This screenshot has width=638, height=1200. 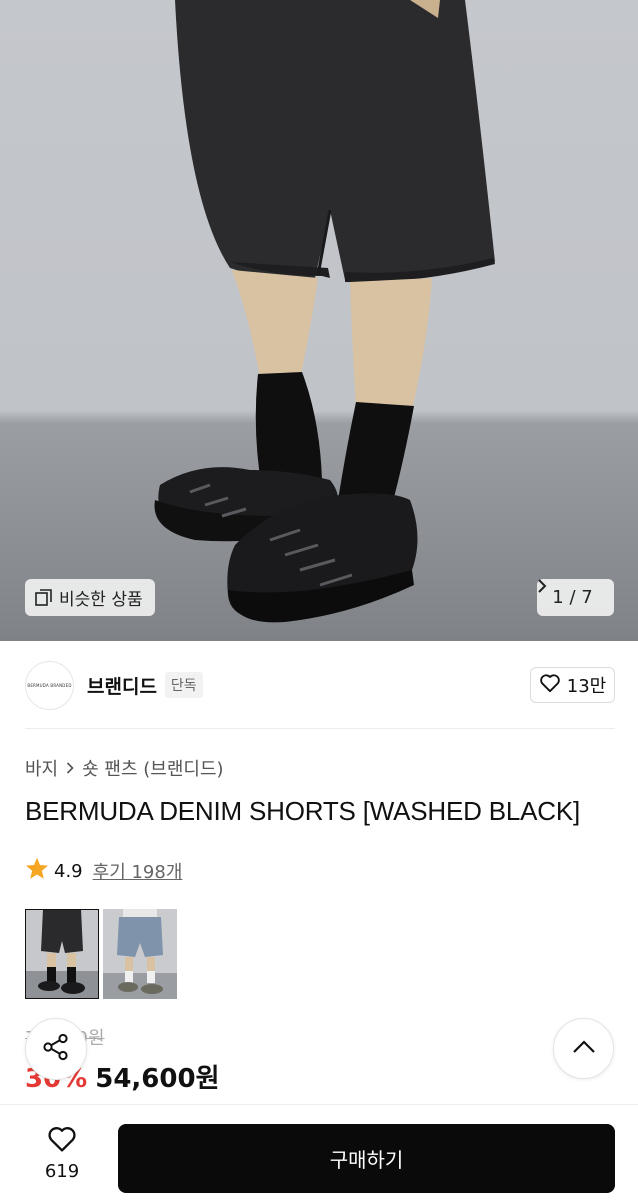 What do you see at coordinates (101, 600) in the screenshot?
I see `similar-products-label: 비슷한 상품` at bounding box center [101, 600].